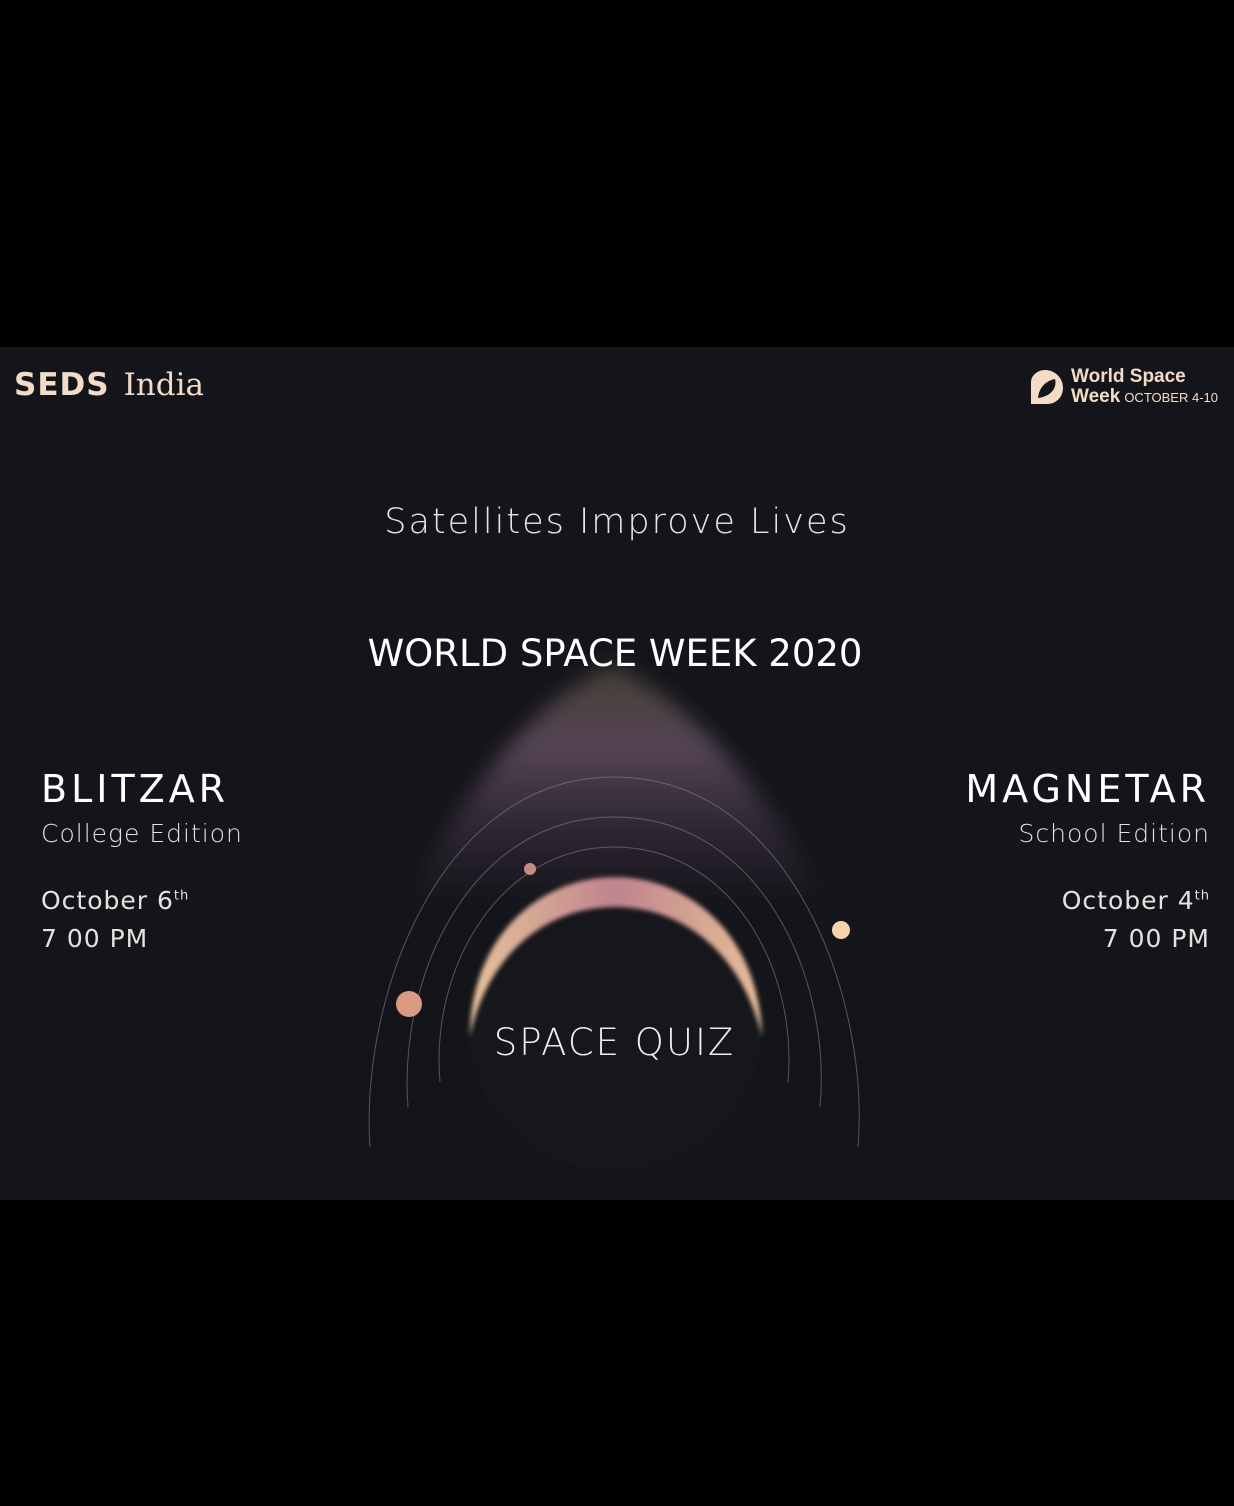 The image size is (1234, 1506). I want to click on event-edition: School Edition, so click(1114, 833).